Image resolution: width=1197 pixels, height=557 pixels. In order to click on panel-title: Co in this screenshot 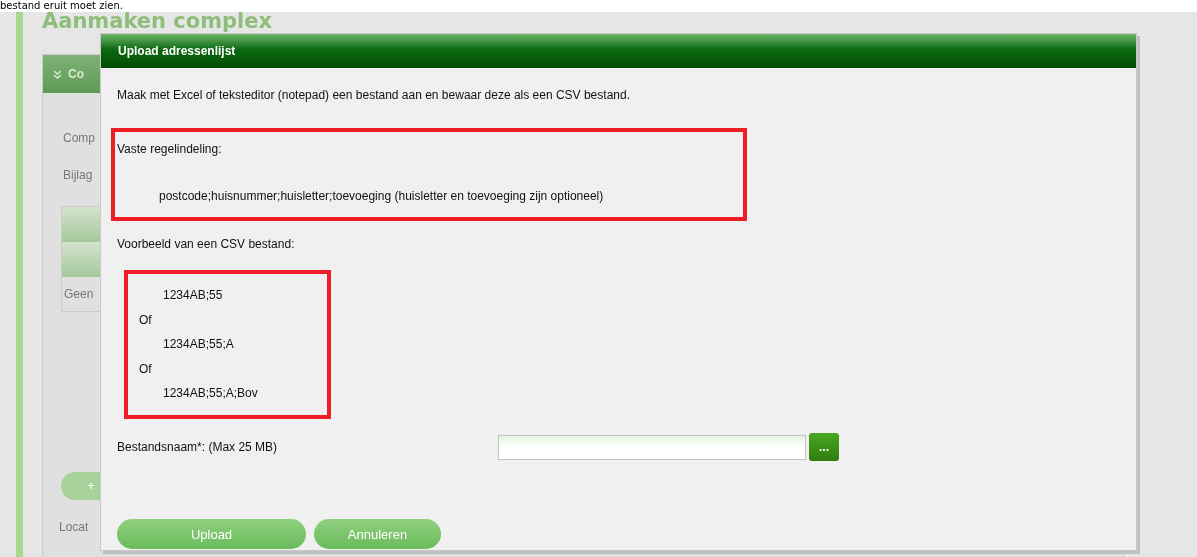, I will do `click(76, 74)`.